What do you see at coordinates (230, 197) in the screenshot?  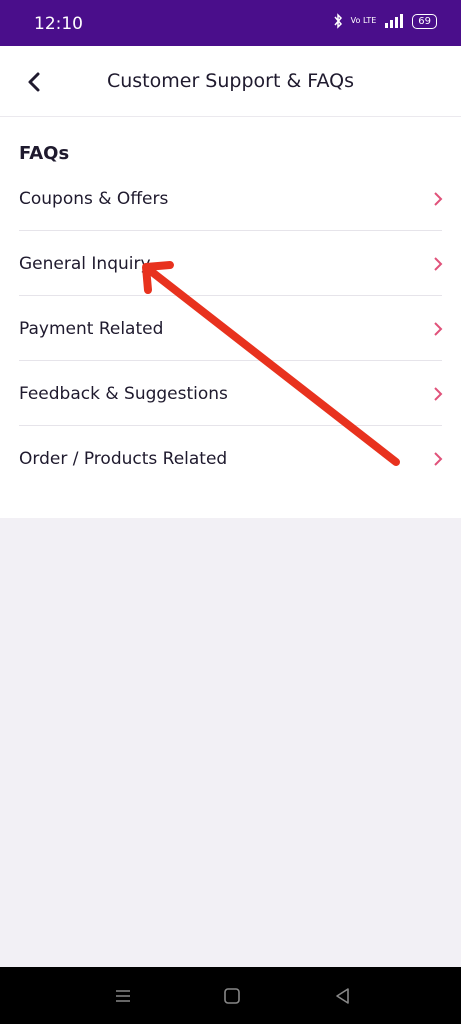 I see `faq-item-coupons: Coupons & Offers` at bounding box center [230, 197].